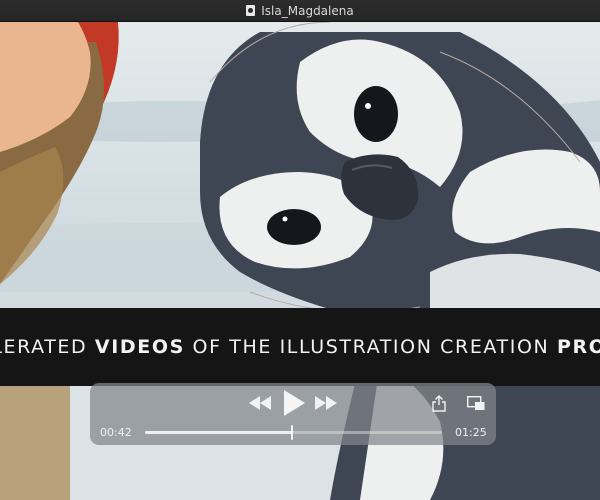 The image size is (600, 500). Describe the element at coordinates (44, 347) in the screenshot. I see `caption-part: ACCELERATED` at that location.